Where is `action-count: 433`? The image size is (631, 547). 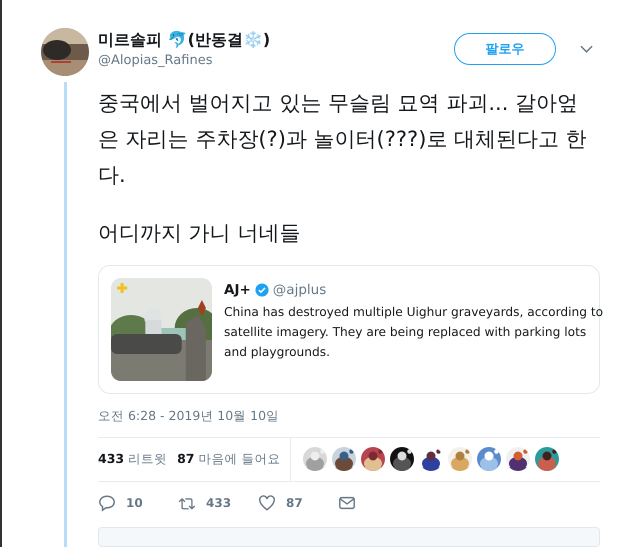
action-count: 433 is located at coordinates (219, 503).